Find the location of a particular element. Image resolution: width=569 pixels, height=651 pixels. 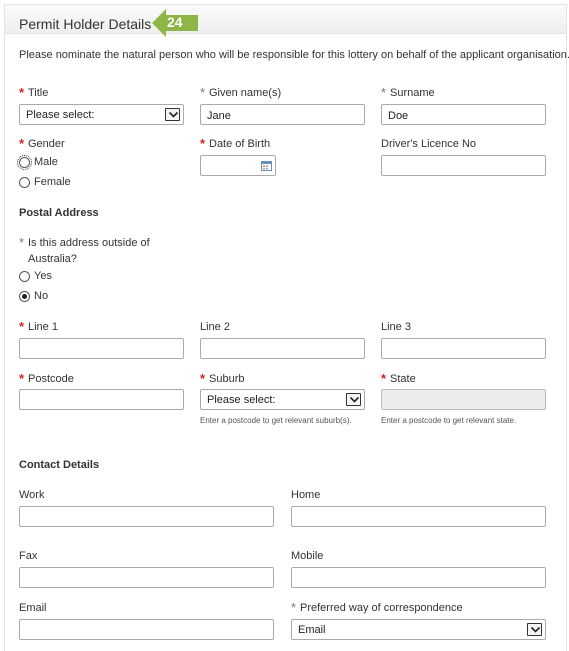

gender-male-radio is located at coordinates (24, 162).